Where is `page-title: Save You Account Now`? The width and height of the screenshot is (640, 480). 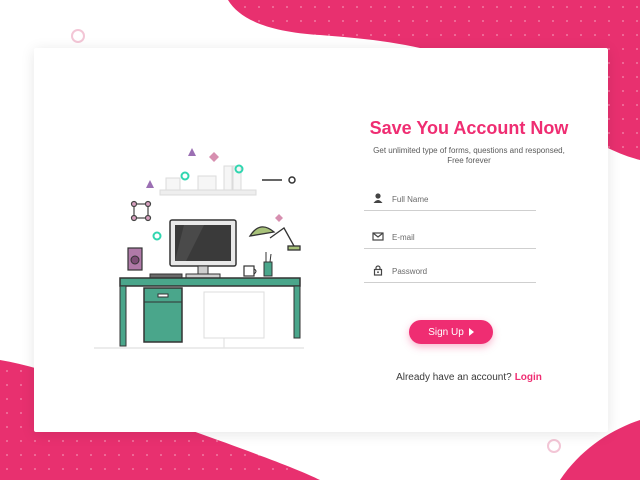 page-title: Save You Account Now is located at coordinates (469, 128).